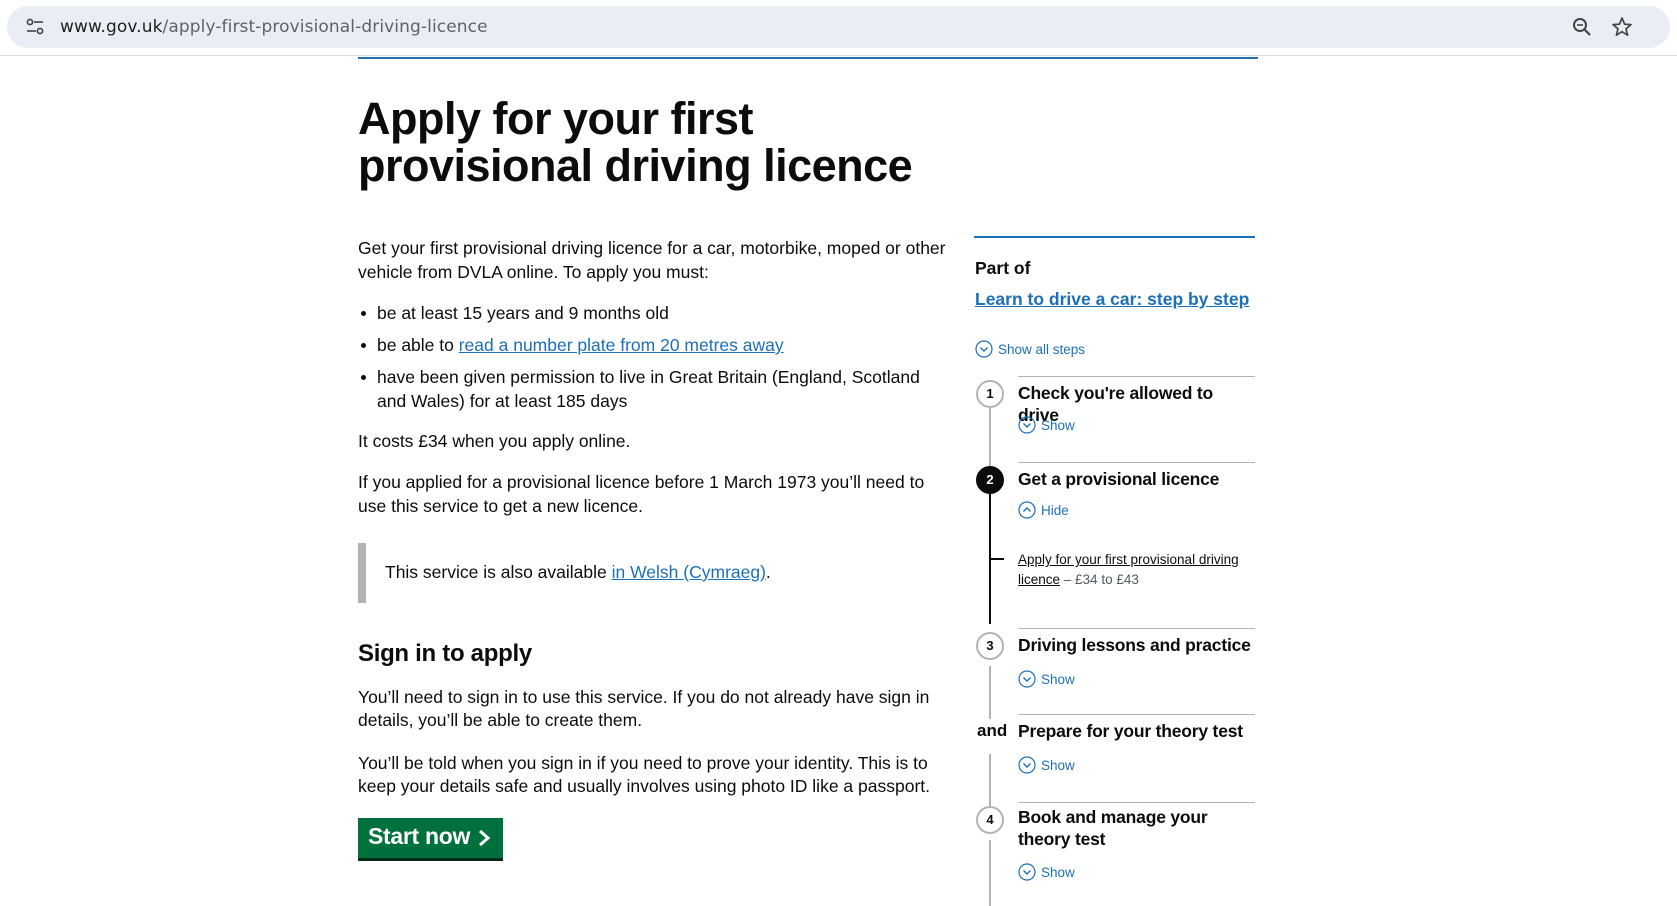 Image resolution: width=1677 pixels, height=906 pixels. What do you see at coordinates (990, 394) in the screenshot?
I see `step-number-circle: 1` at bounding box center [990, 394].